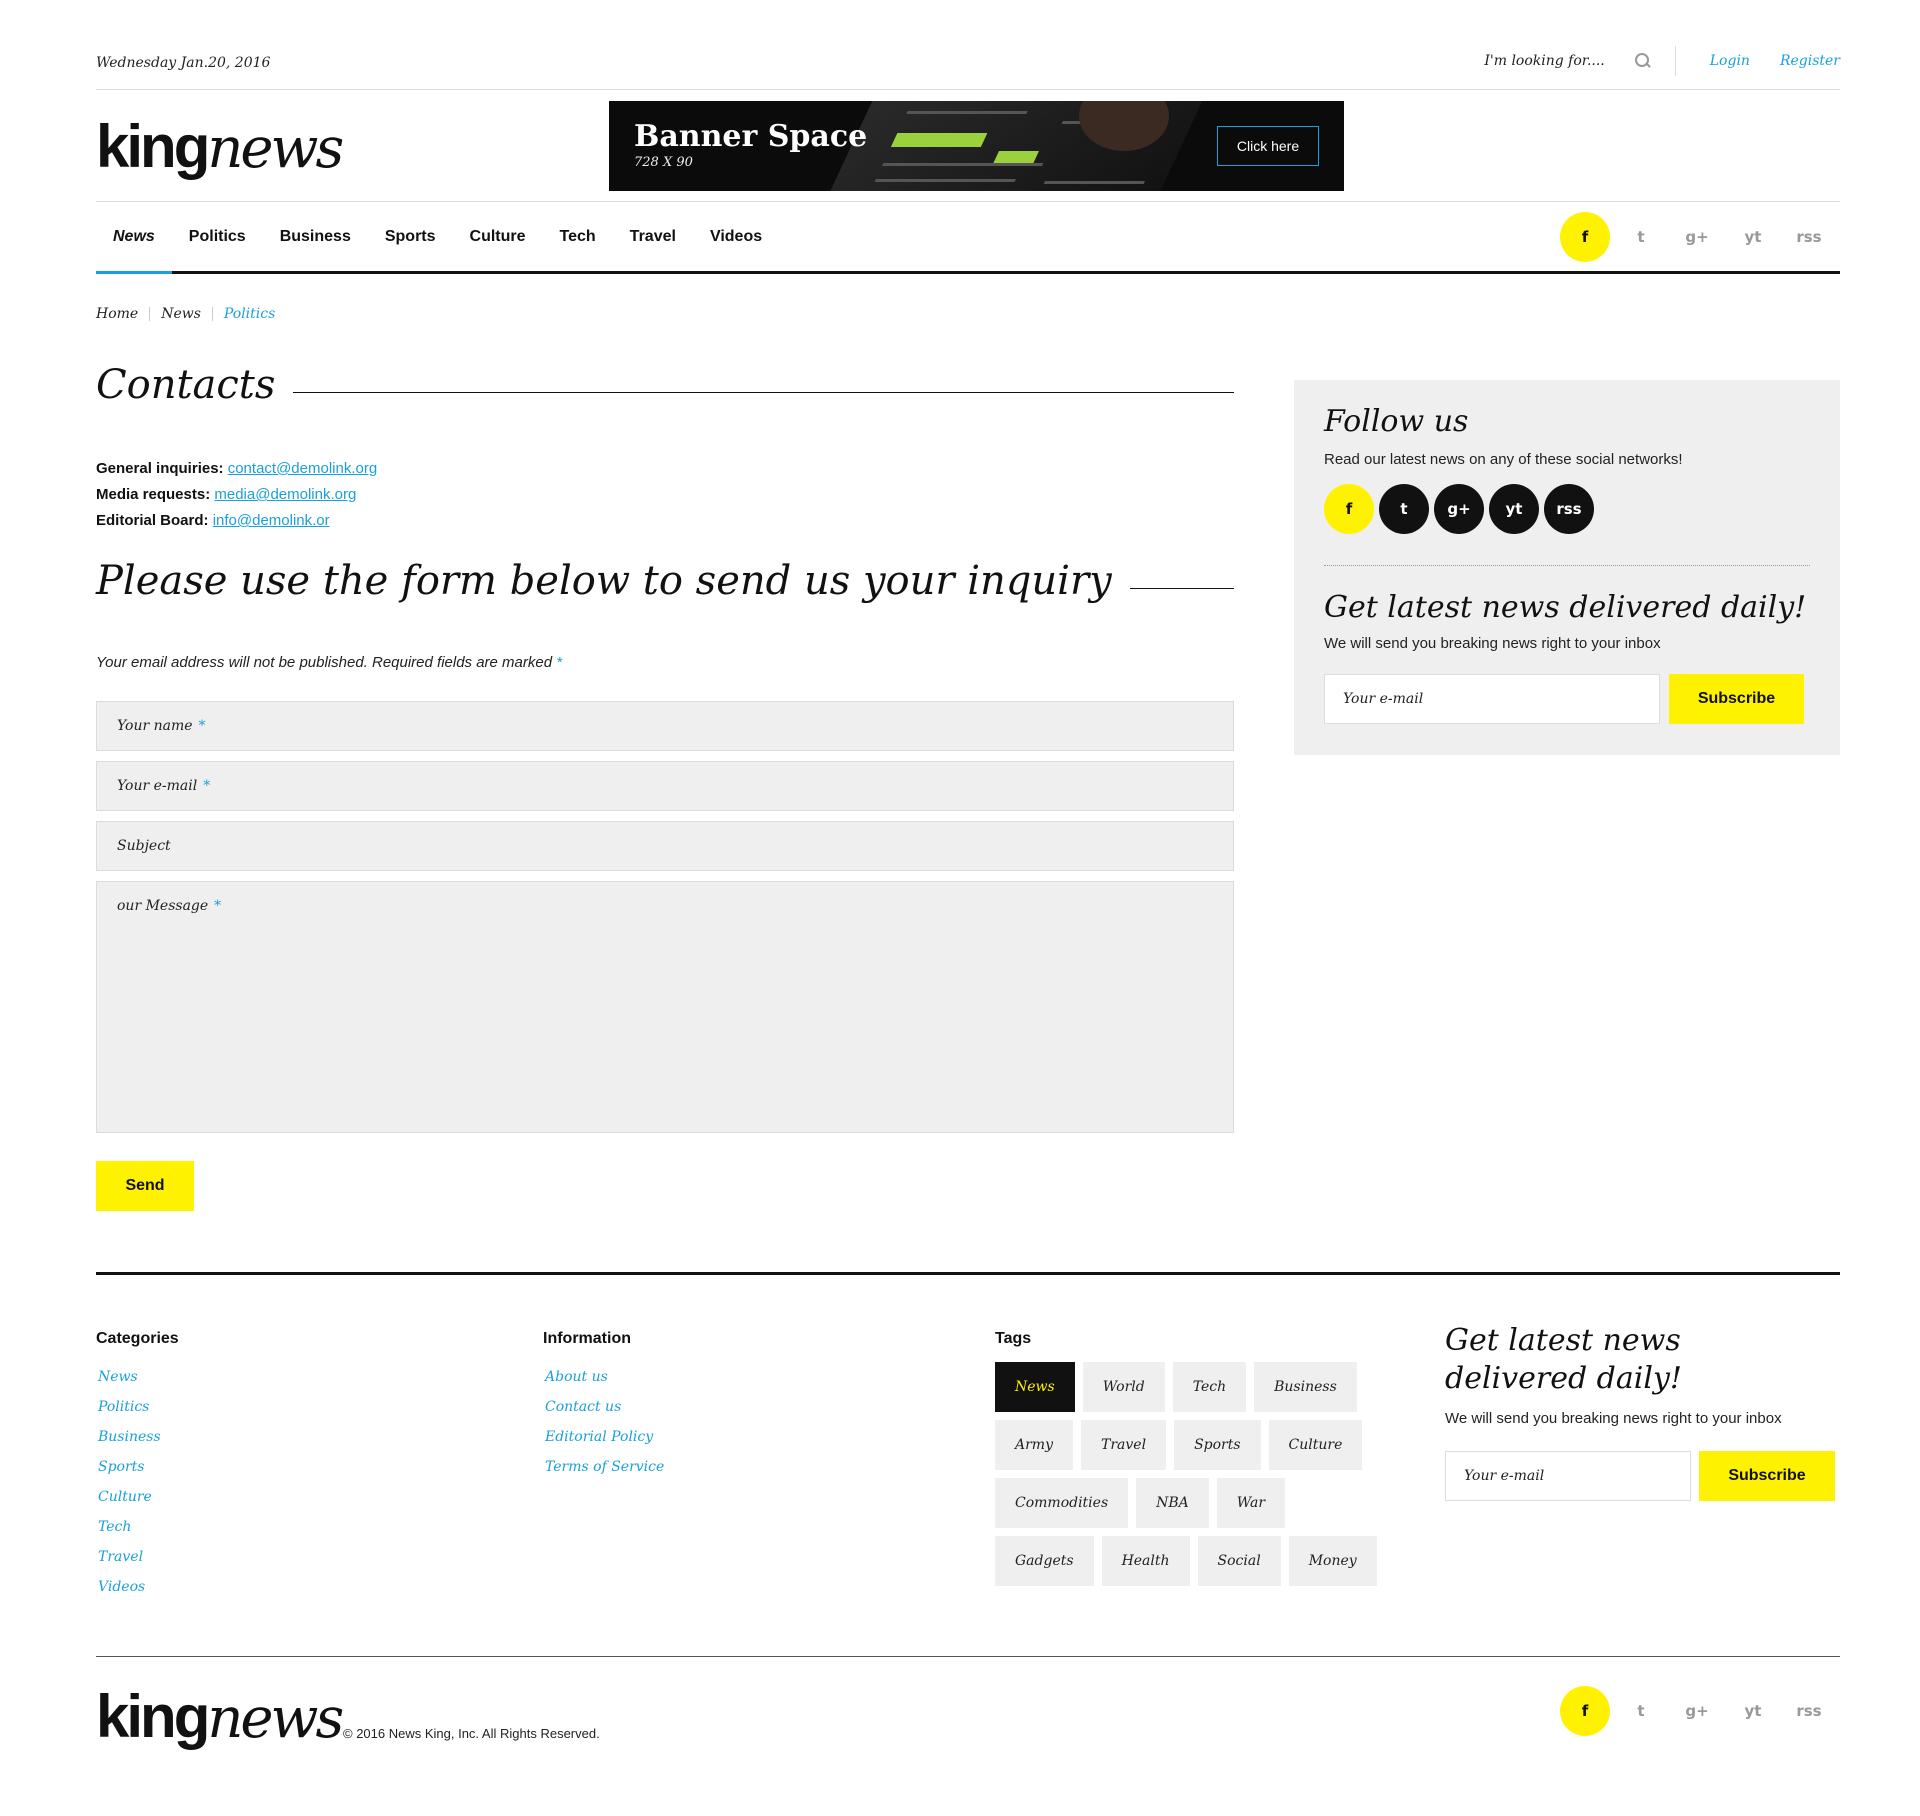 The height and width of the screenshot is (1816, 1920). What do you see at coordinates (1565, 607) in the screenshot?
I see `newsletter-title: Get latest news delivered daily!` at bounding box center [1565, 607].